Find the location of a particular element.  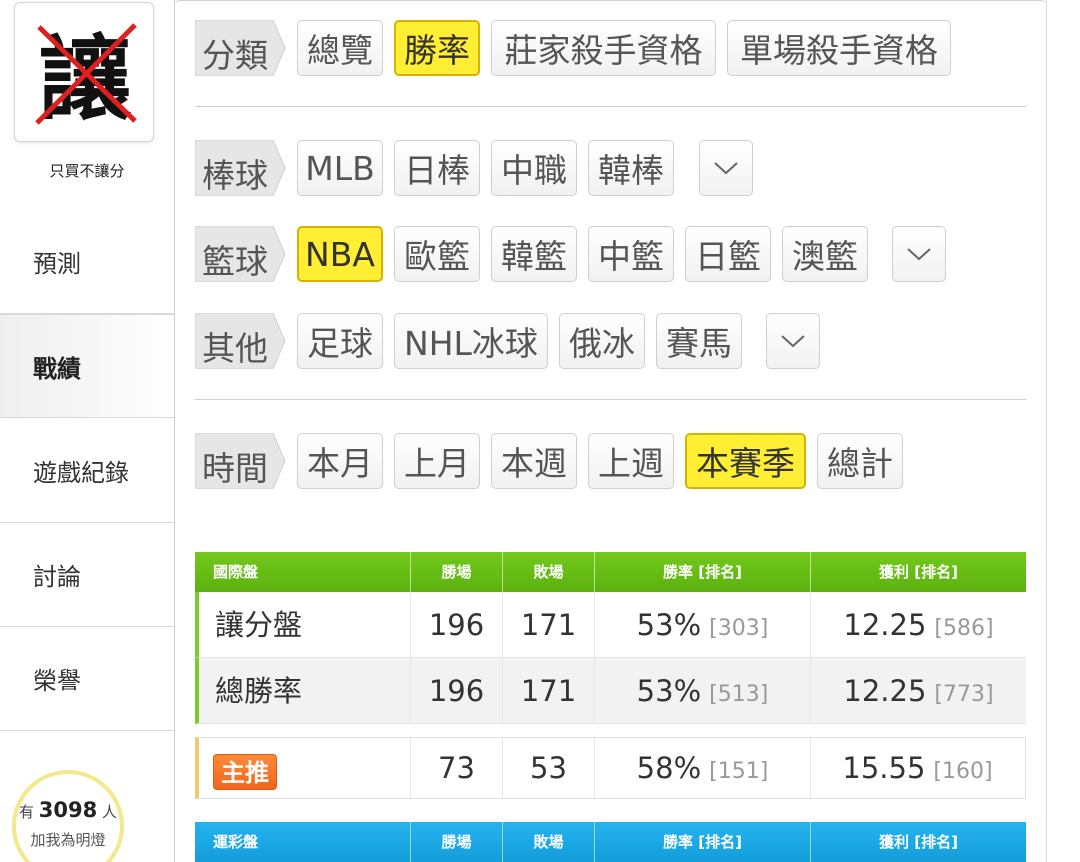

basketball-label-text: 籃球 is located at coordinates (235, 261).